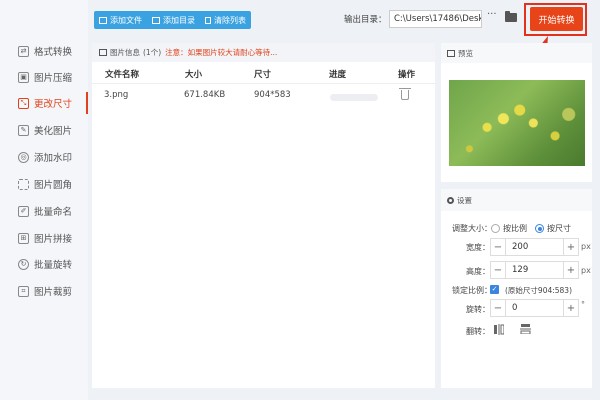 Image resolution: width=600 pixels, height=400 pixels. I want to click on rotate-increment-button: +, so click(571, 308).